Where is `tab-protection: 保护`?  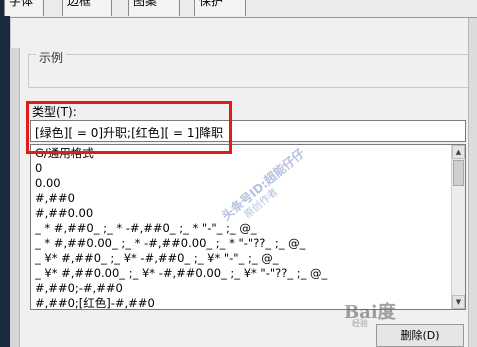
tab-protection: 保护 is located at coordinates (220, 8).